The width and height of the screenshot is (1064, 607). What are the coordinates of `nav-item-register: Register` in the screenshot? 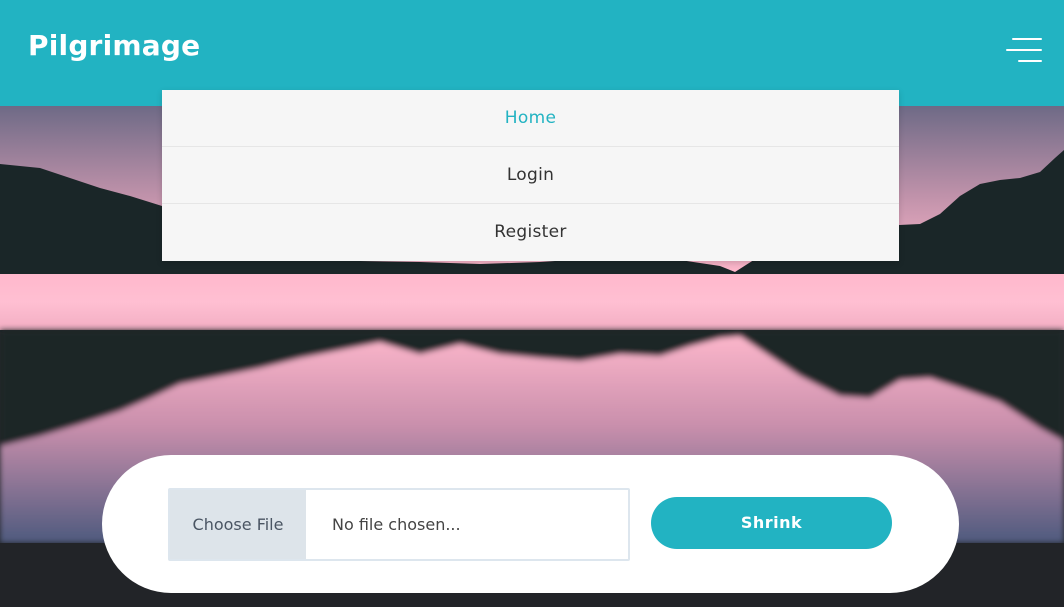 It's located at (530, 232).